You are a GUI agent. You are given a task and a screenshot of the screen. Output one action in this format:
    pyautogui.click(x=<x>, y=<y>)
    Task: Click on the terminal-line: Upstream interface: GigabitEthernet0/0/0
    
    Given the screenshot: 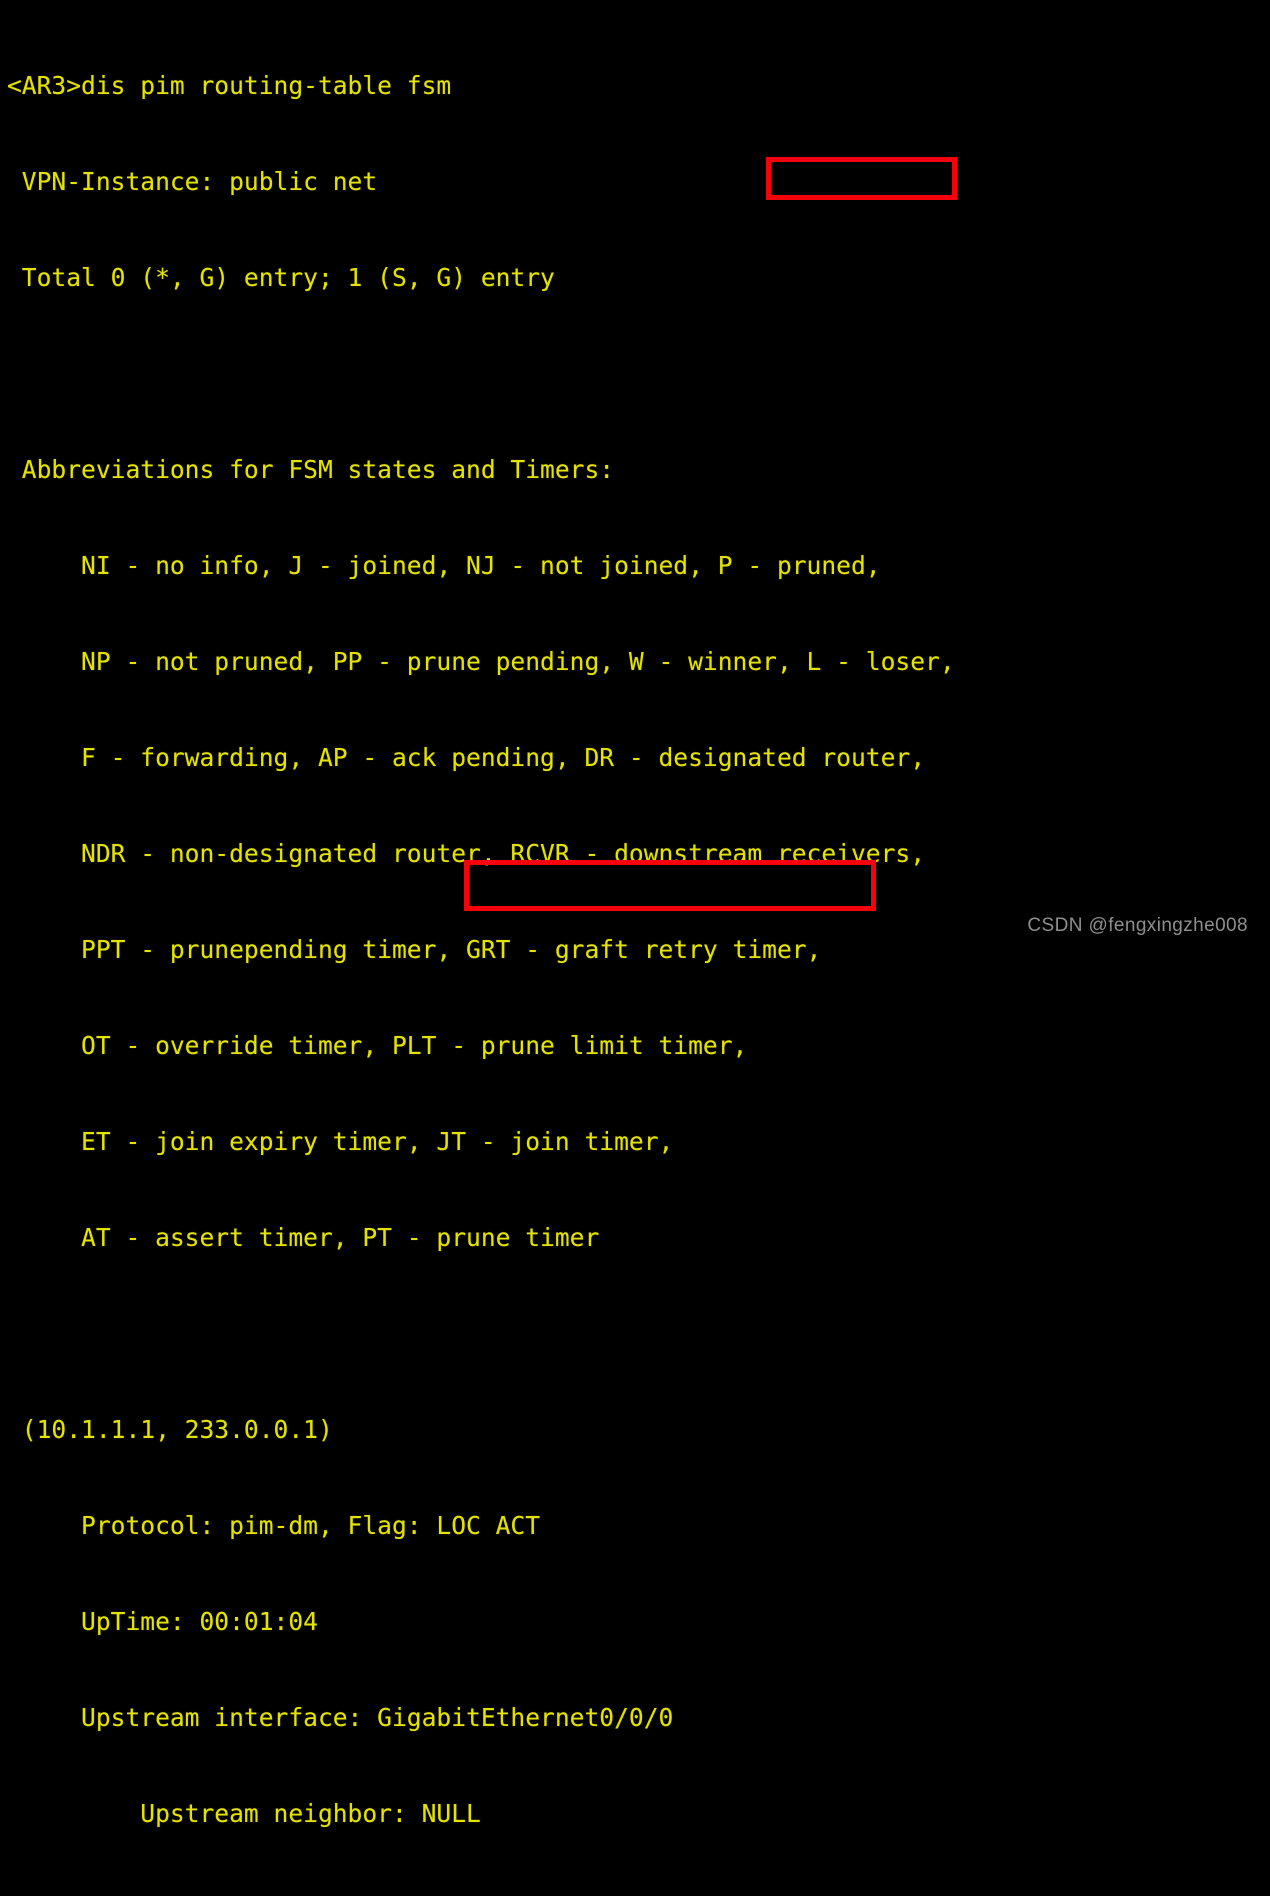 What is the action you would take?
    pyautogui.click(x=340, y=1717)
    